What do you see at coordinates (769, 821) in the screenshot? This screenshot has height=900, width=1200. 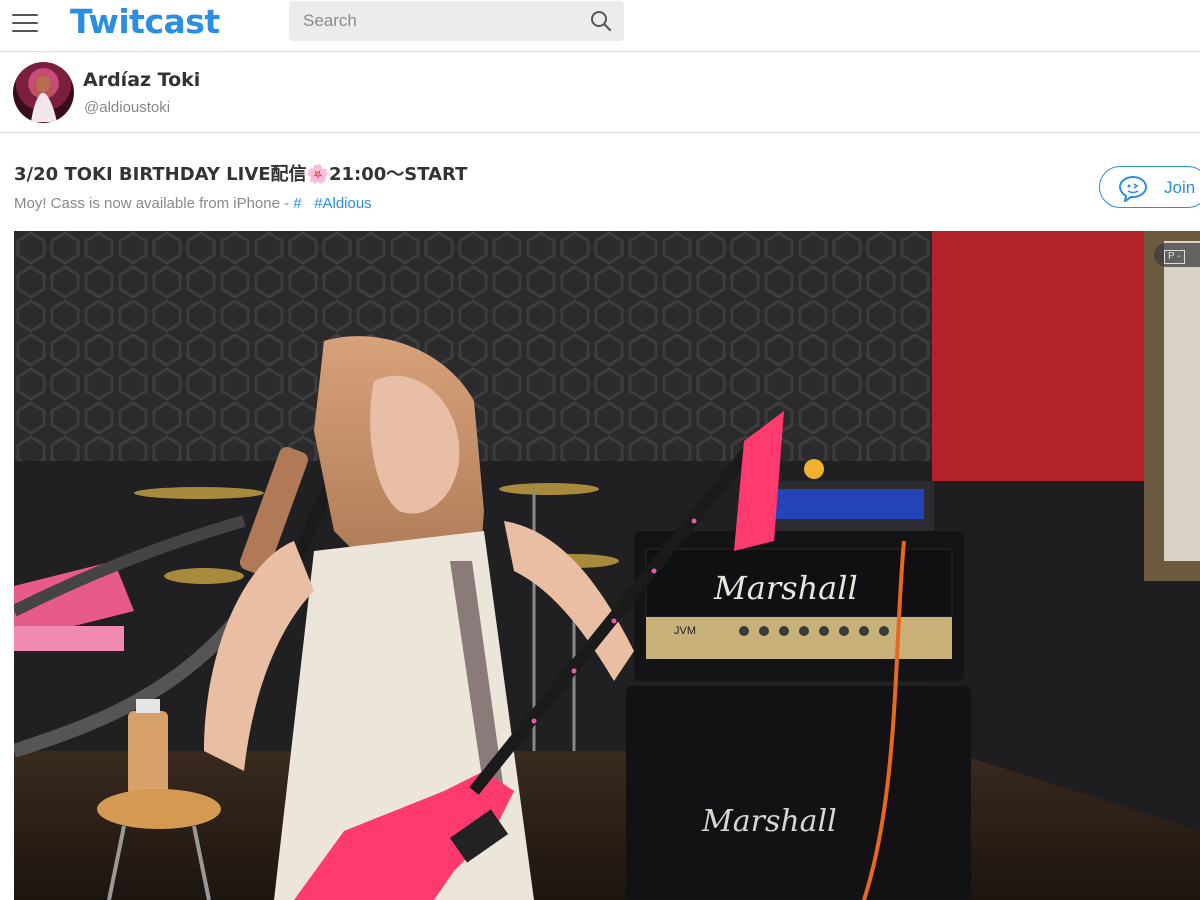 I see `amp-logo-bottom: Marshall` at bounding box center [769, 821].